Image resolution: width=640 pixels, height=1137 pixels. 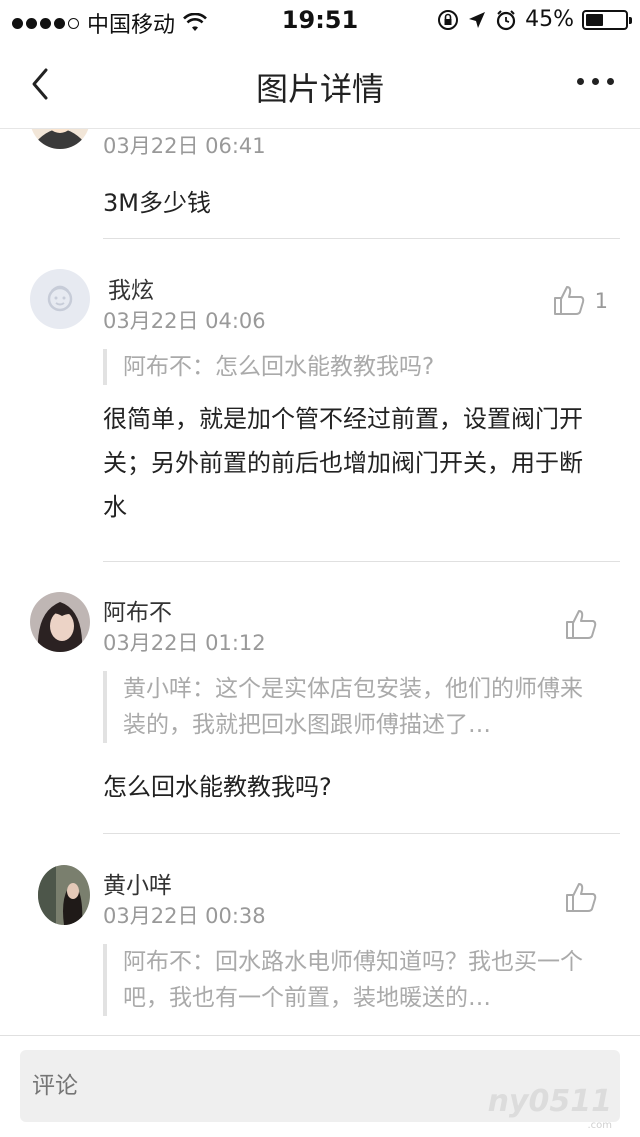 What do you see at coordinates (137, 610) in the screenshot?
I see `comment-author: 阿布不` at bounding box center [137, 610].